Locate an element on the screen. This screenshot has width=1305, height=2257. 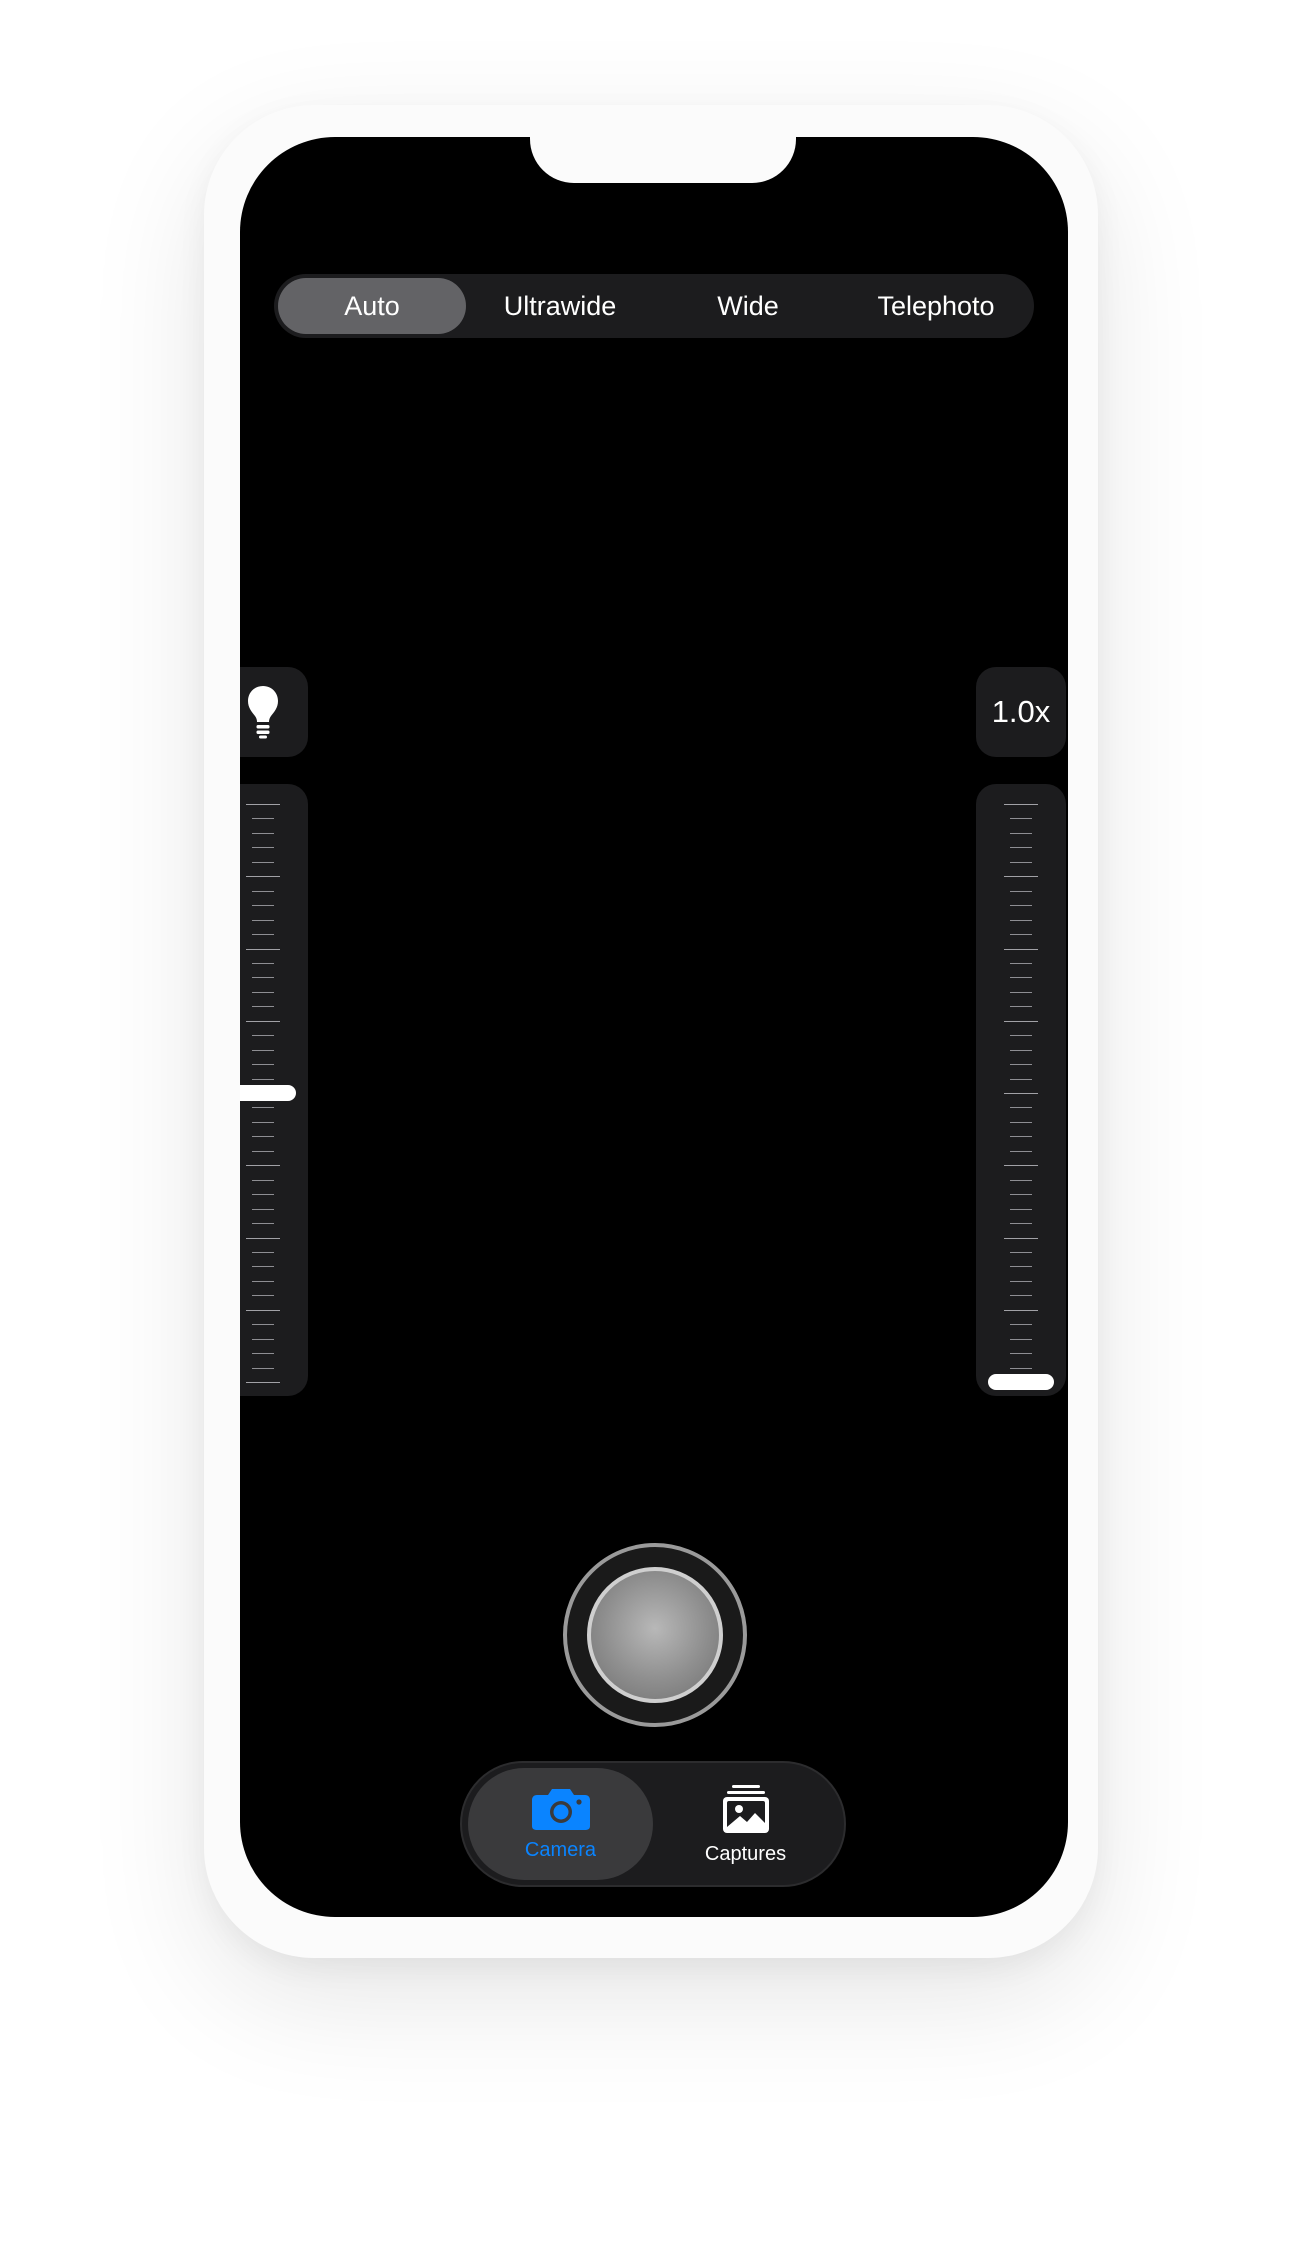
zoom-button: 1.0x is located at coordinates (1021, 712).